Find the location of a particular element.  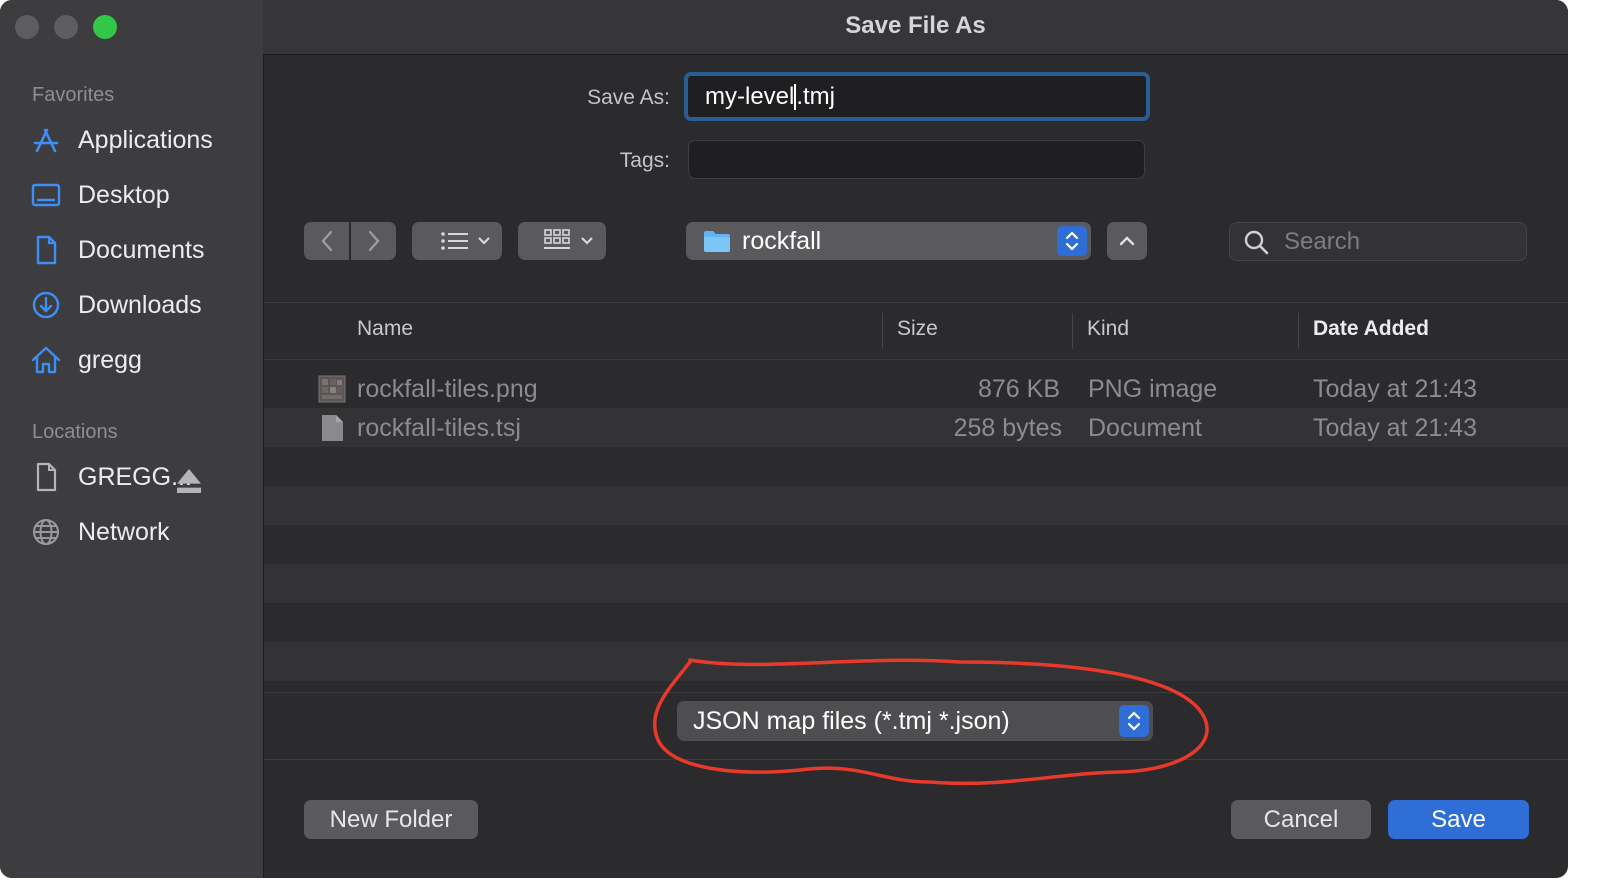

collapse-button is located at coordinates (1127, 241).